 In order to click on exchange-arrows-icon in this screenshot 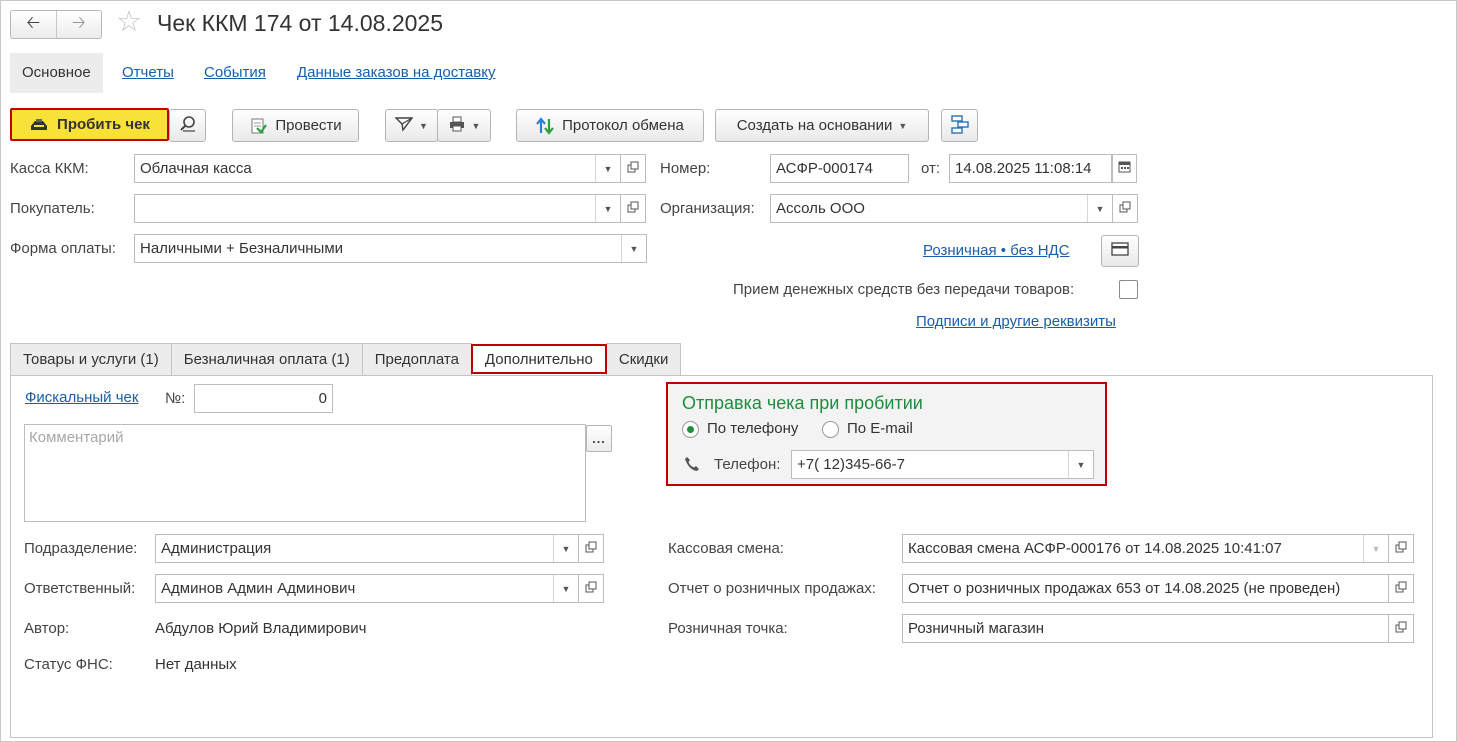, I will do `click(545, 125)`.